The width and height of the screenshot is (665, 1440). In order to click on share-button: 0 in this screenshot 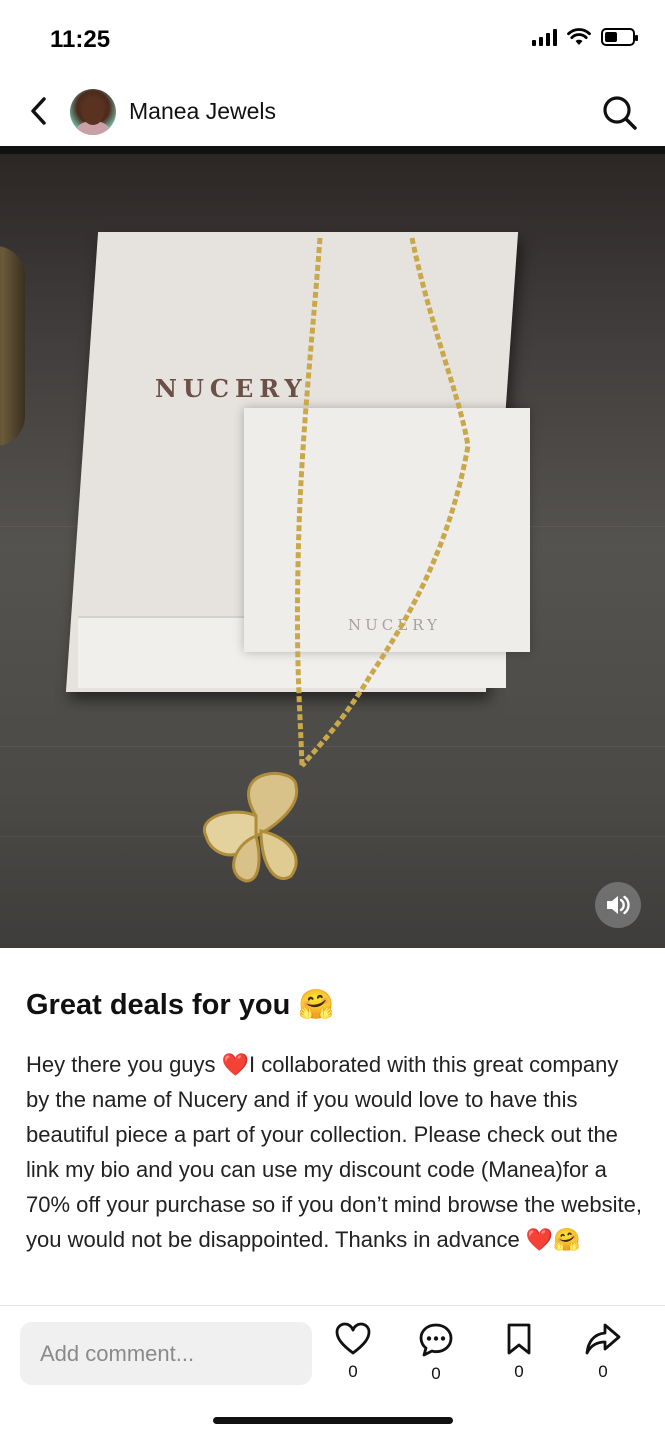, I will do `click(603, 1355)`.